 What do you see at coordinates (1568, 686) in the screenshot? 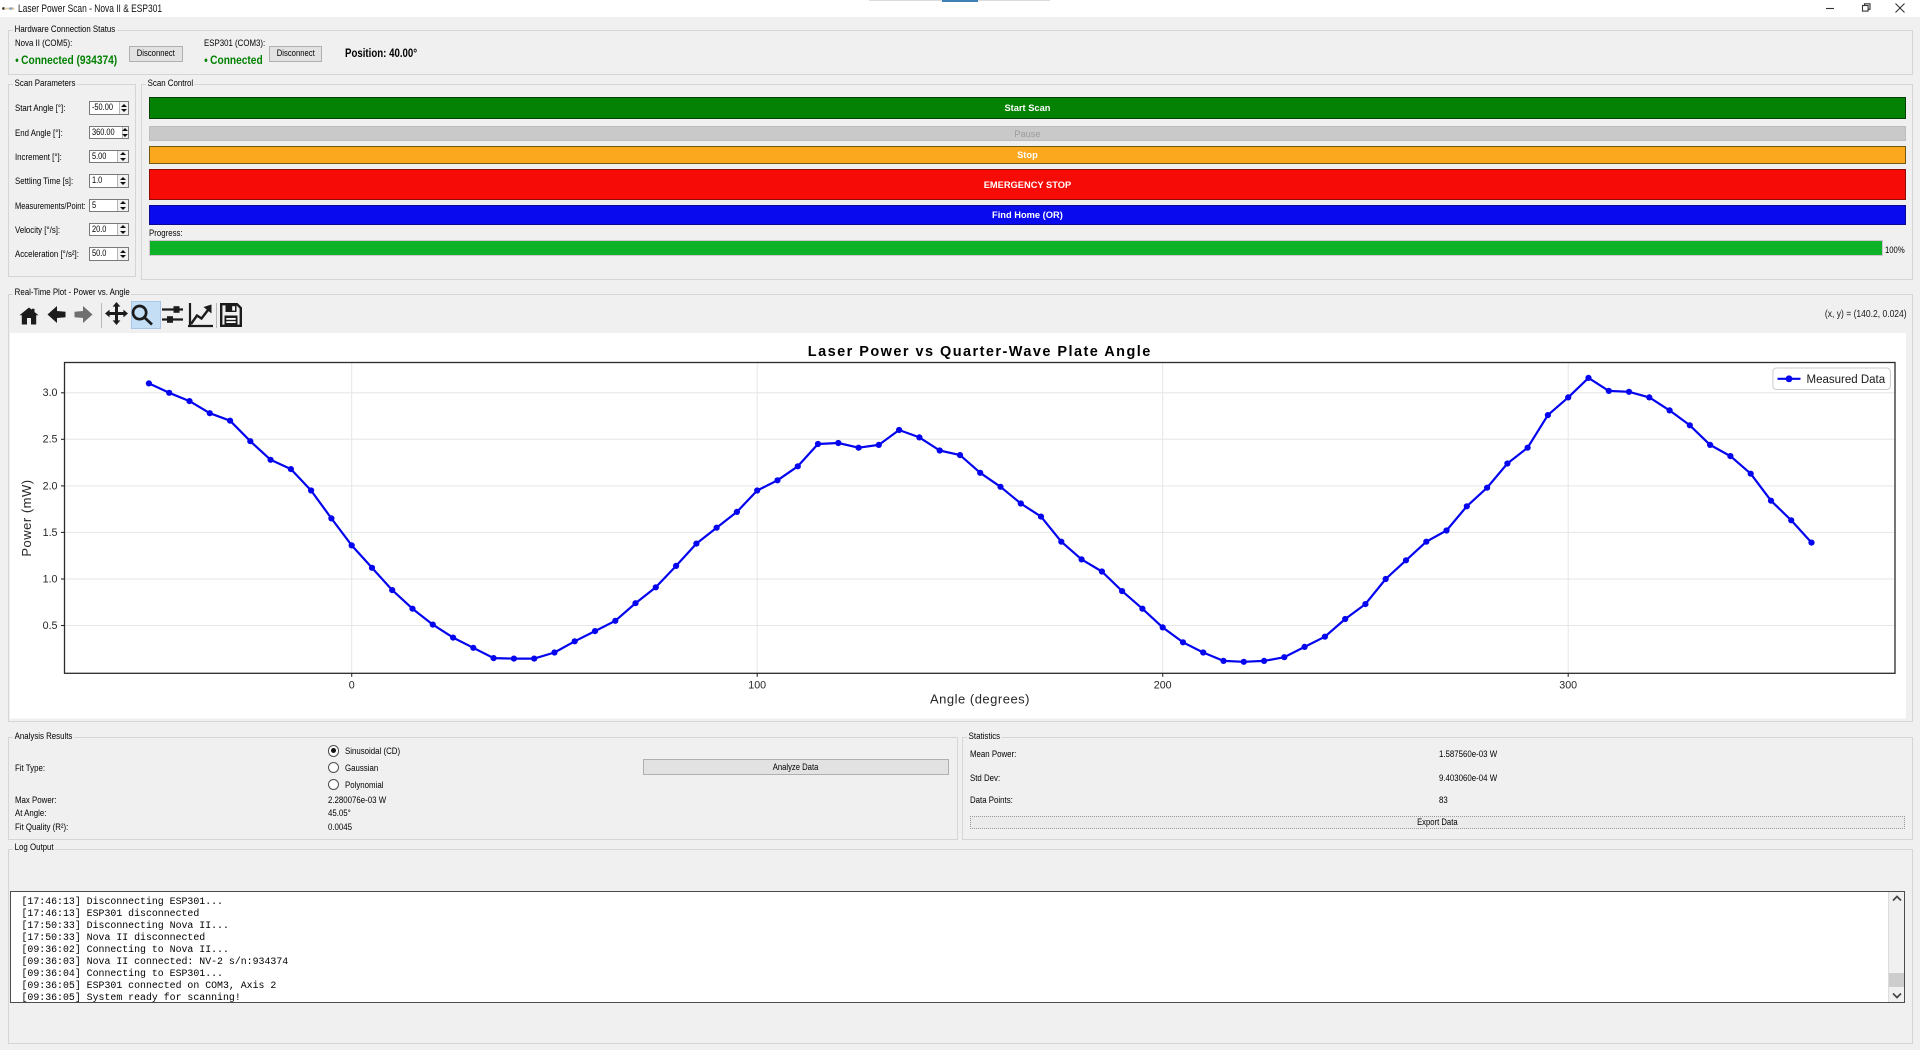
I see `svg-text: 300` at bounding box center [1568, 686].